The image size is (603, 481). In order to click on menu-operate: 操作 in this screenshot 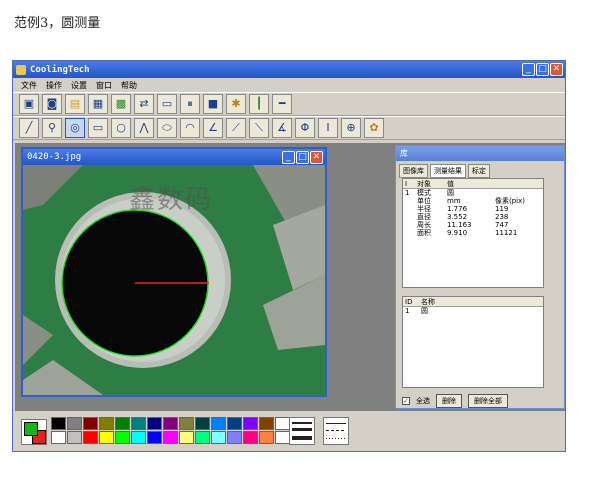, I will do `click(54, 85)`.